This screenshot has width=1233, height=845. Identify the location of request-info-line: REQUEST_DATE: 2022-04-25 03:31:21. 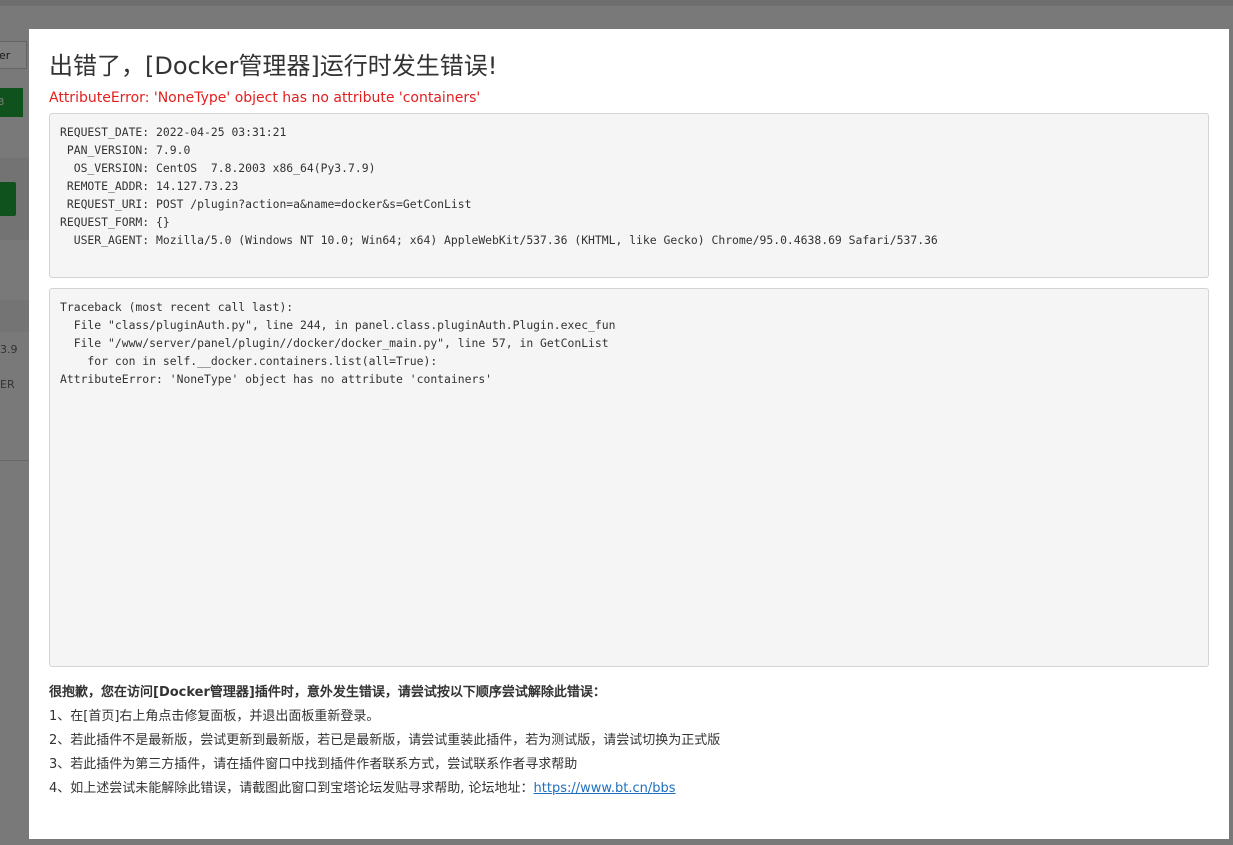
(173, 132).